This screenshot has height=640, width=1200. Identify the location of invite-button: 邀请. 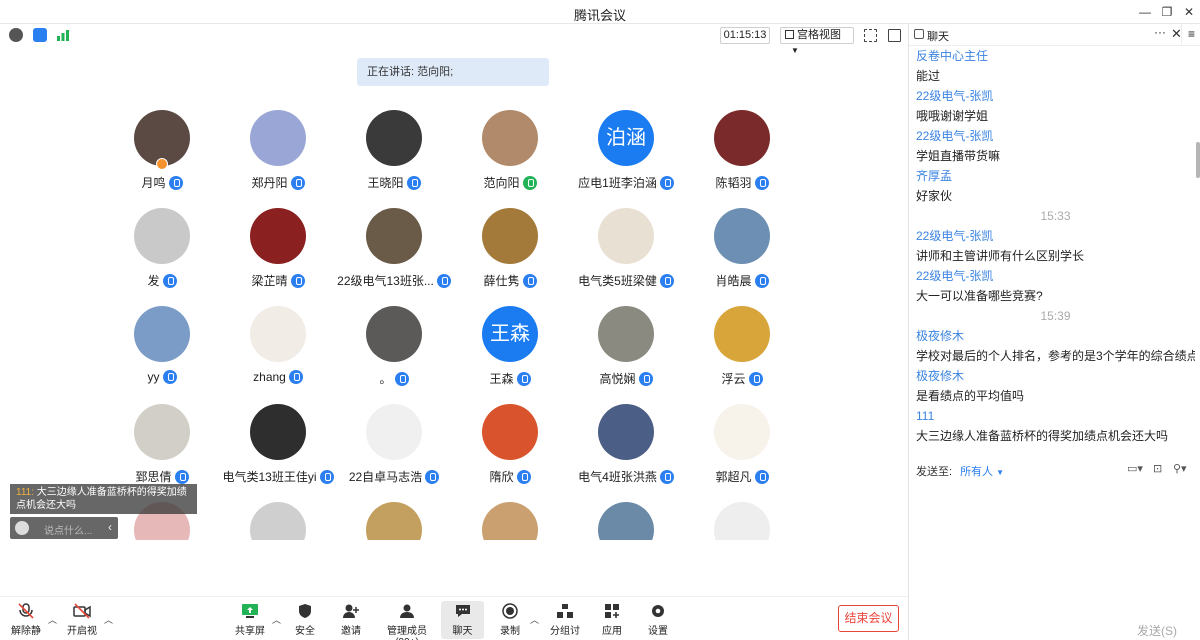
(351, 620).